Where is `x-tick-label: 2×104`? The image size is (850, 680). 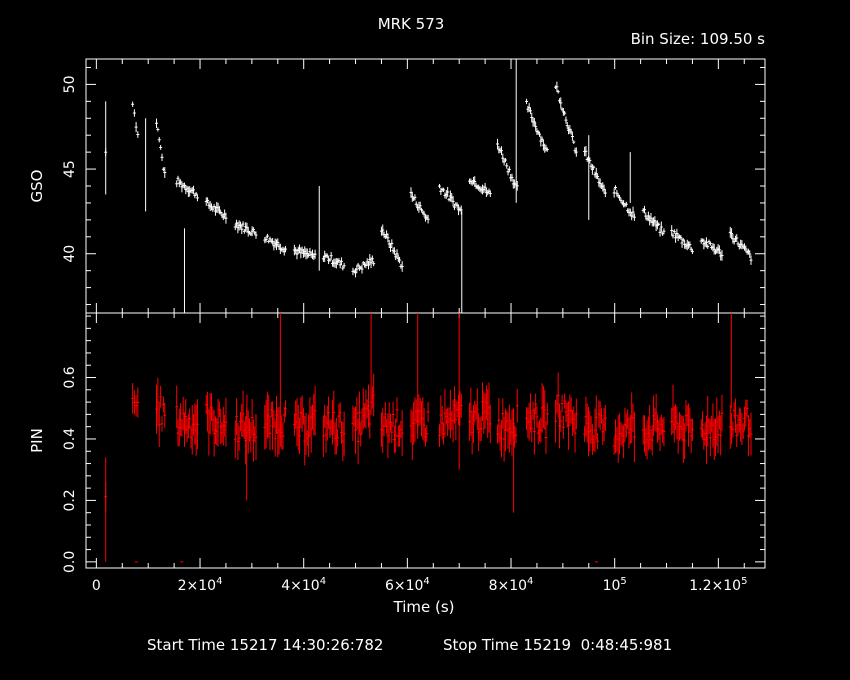 x-tick-label: 2×104 is located at coordinates (200, 585).